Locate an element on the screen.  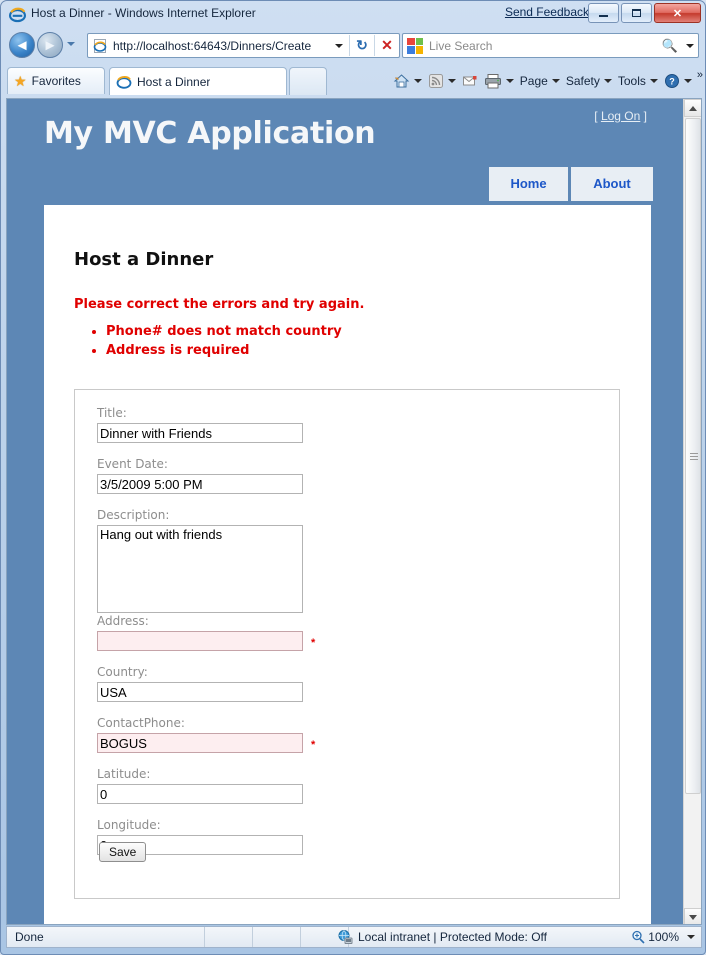
home-button is located at coordinates (407, 81).